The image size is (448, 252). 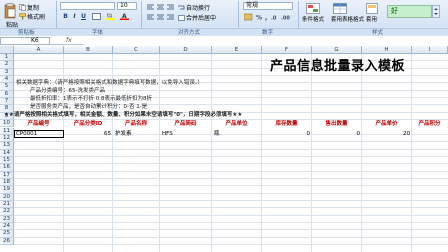 I want to click on row-header-14: 14, so click(x=7, y=153).